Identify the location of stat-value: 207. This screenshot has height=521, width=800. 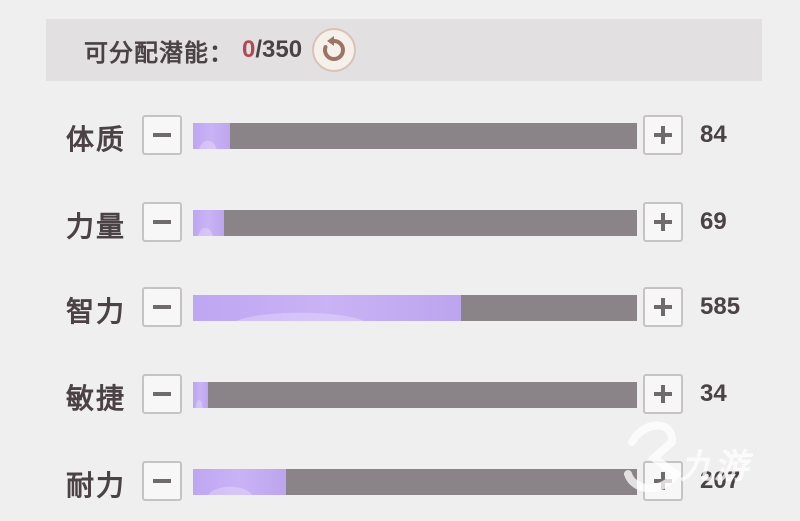
(720, 480).